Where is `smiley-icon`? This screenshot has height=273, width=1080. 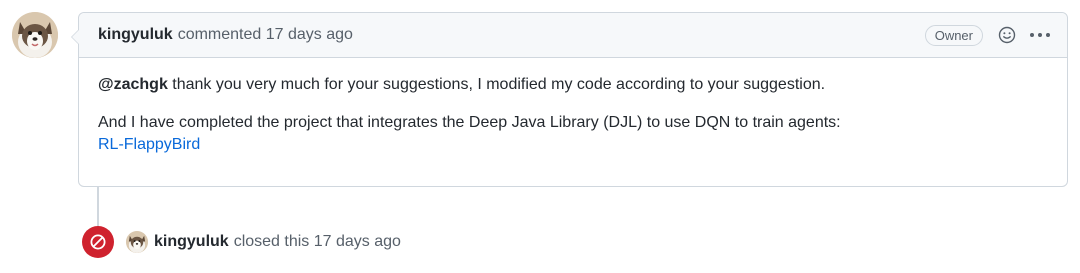 smiley-icon is located at coordinates (1007, 35).